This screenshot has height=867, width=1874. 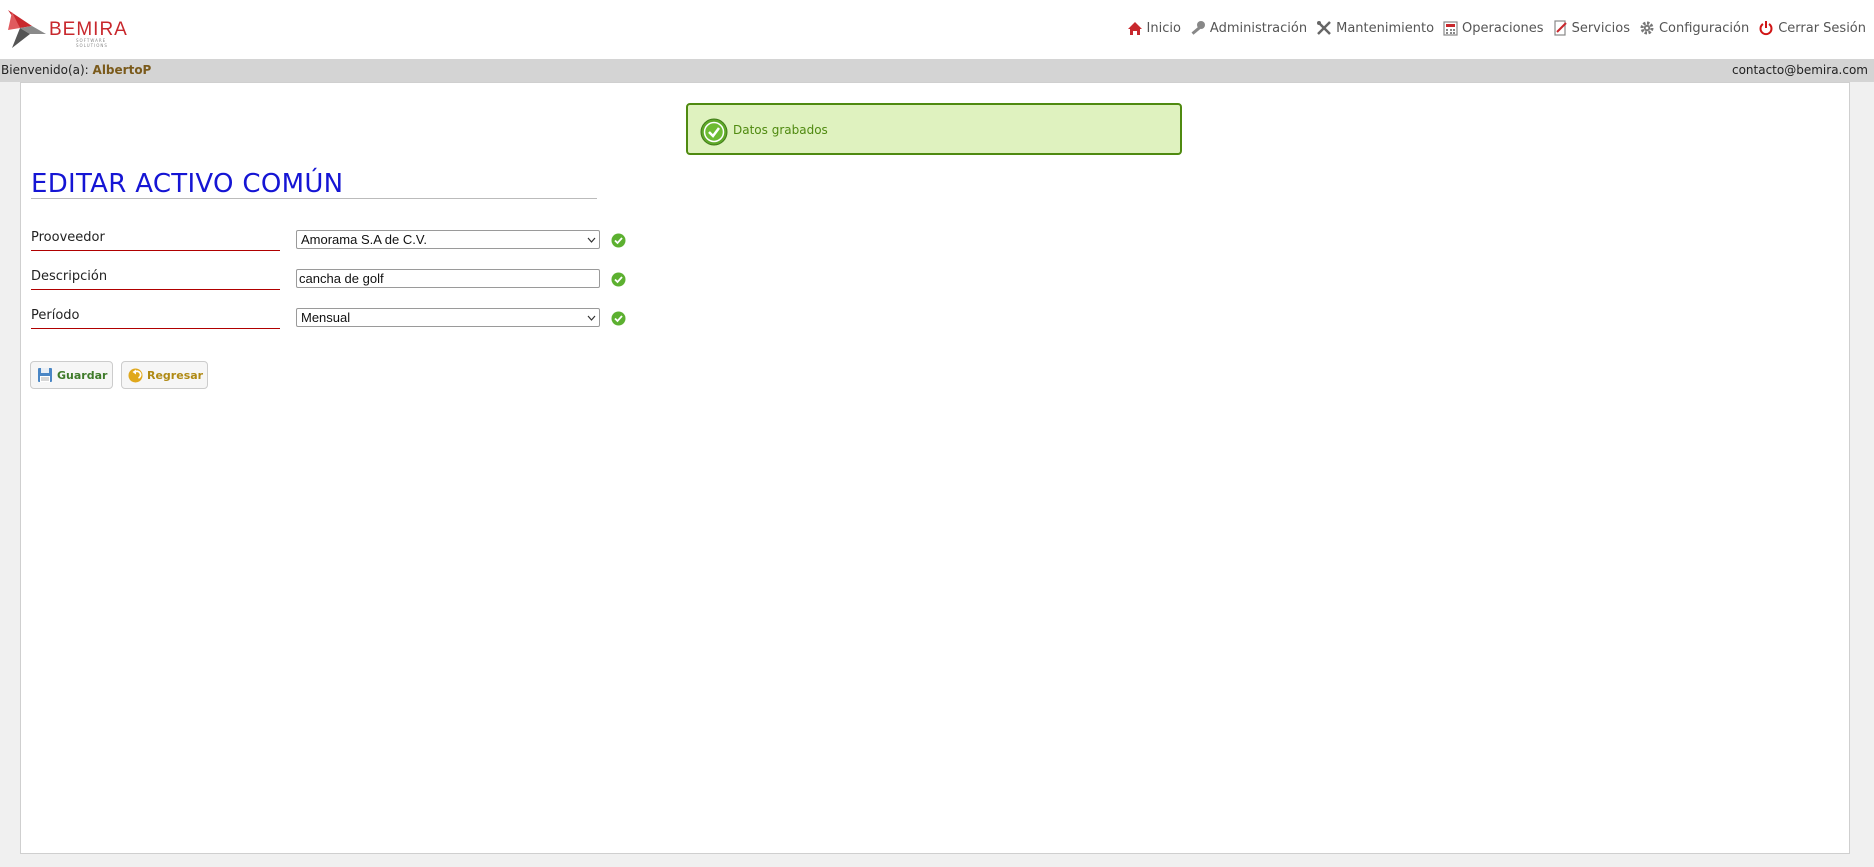 I want to click on nav-cerrar-sesion: Cerrar Sesión, so click(x=1812, y=28).